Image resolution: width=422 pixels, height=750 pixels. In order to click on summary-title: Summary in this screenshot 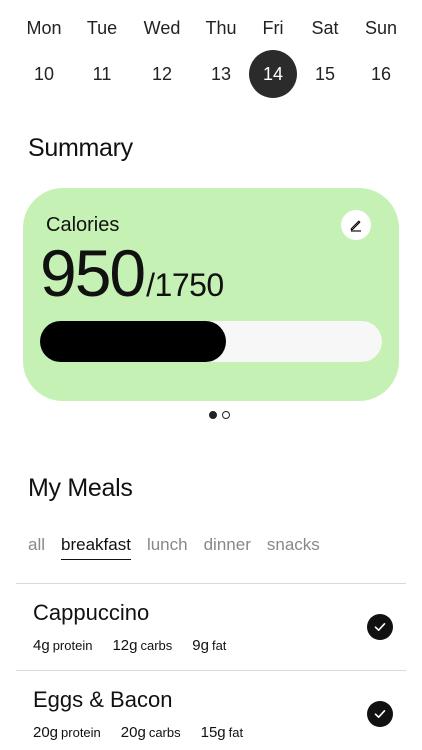, I will do `click(80, 148)`.